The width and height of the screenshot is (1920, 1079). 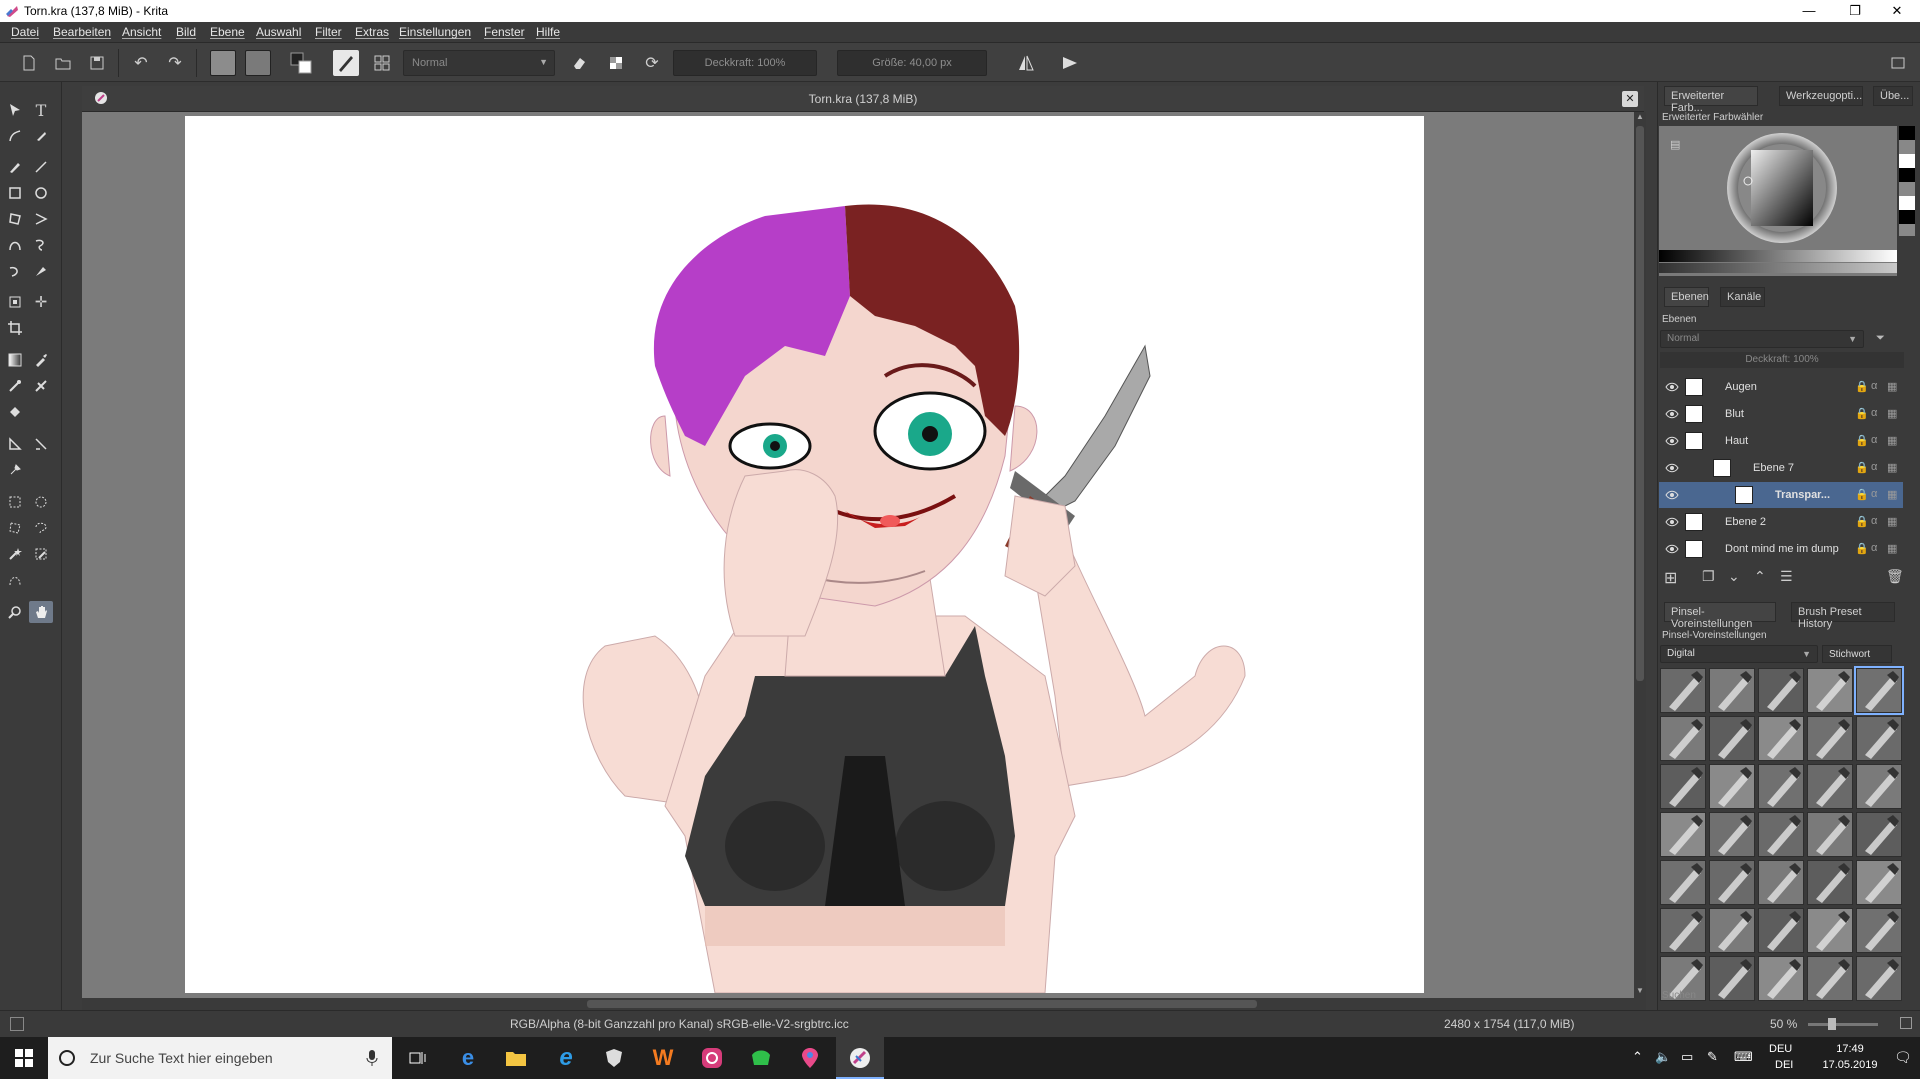 What do you see at coordinates (912, 63) in the screenshot?
I see `brush-size-slider: Größe: 40,00 px` at bounding box center [912, 63].